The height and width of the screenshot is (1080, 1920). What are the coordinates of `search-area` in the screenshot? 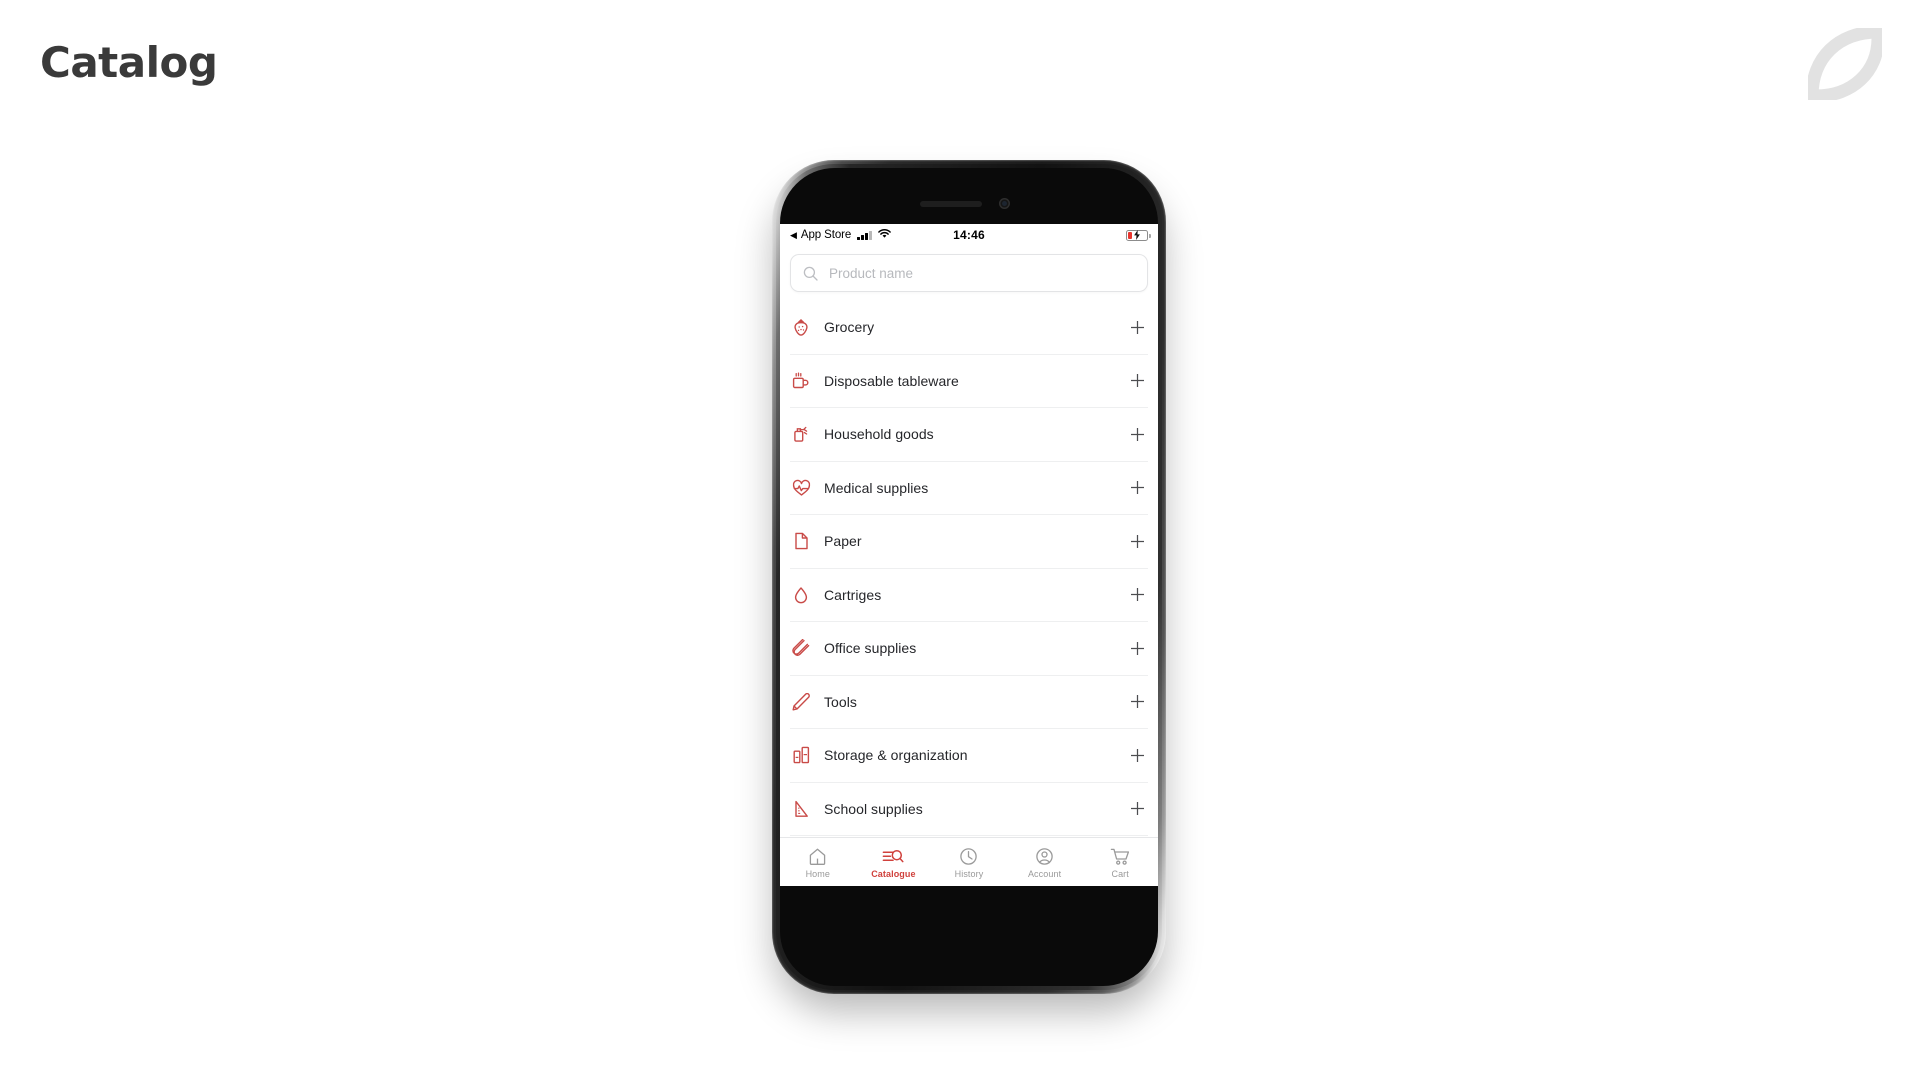 It's located at (969, 273).